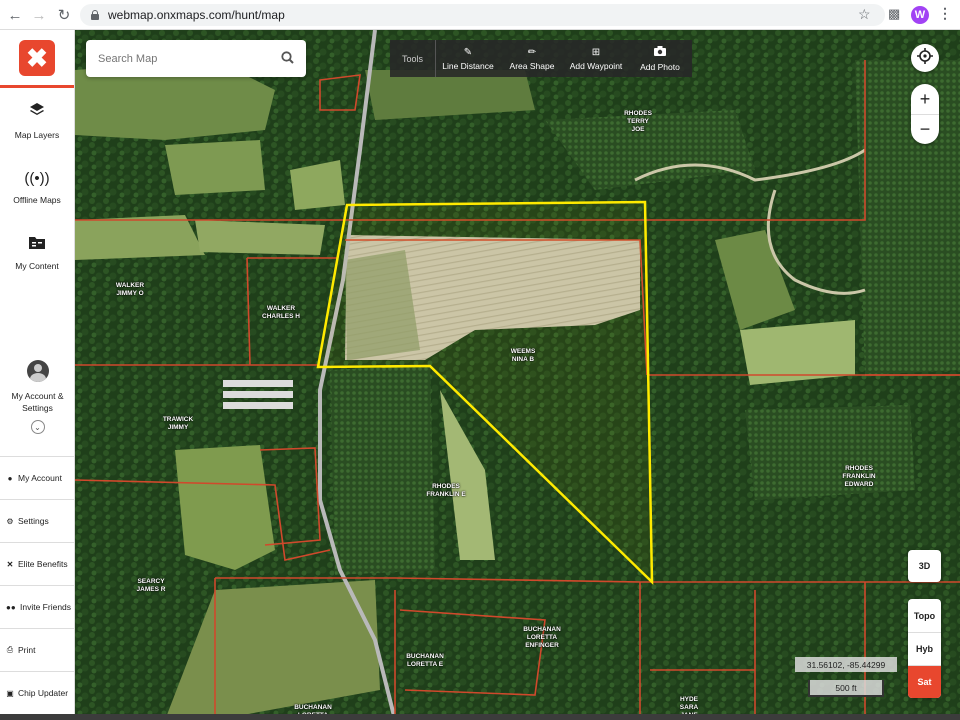  What do you see at coordinates (10, 693) in the screenshot?
I see `chip-icon: ▣` at bounding box center [10, 693].